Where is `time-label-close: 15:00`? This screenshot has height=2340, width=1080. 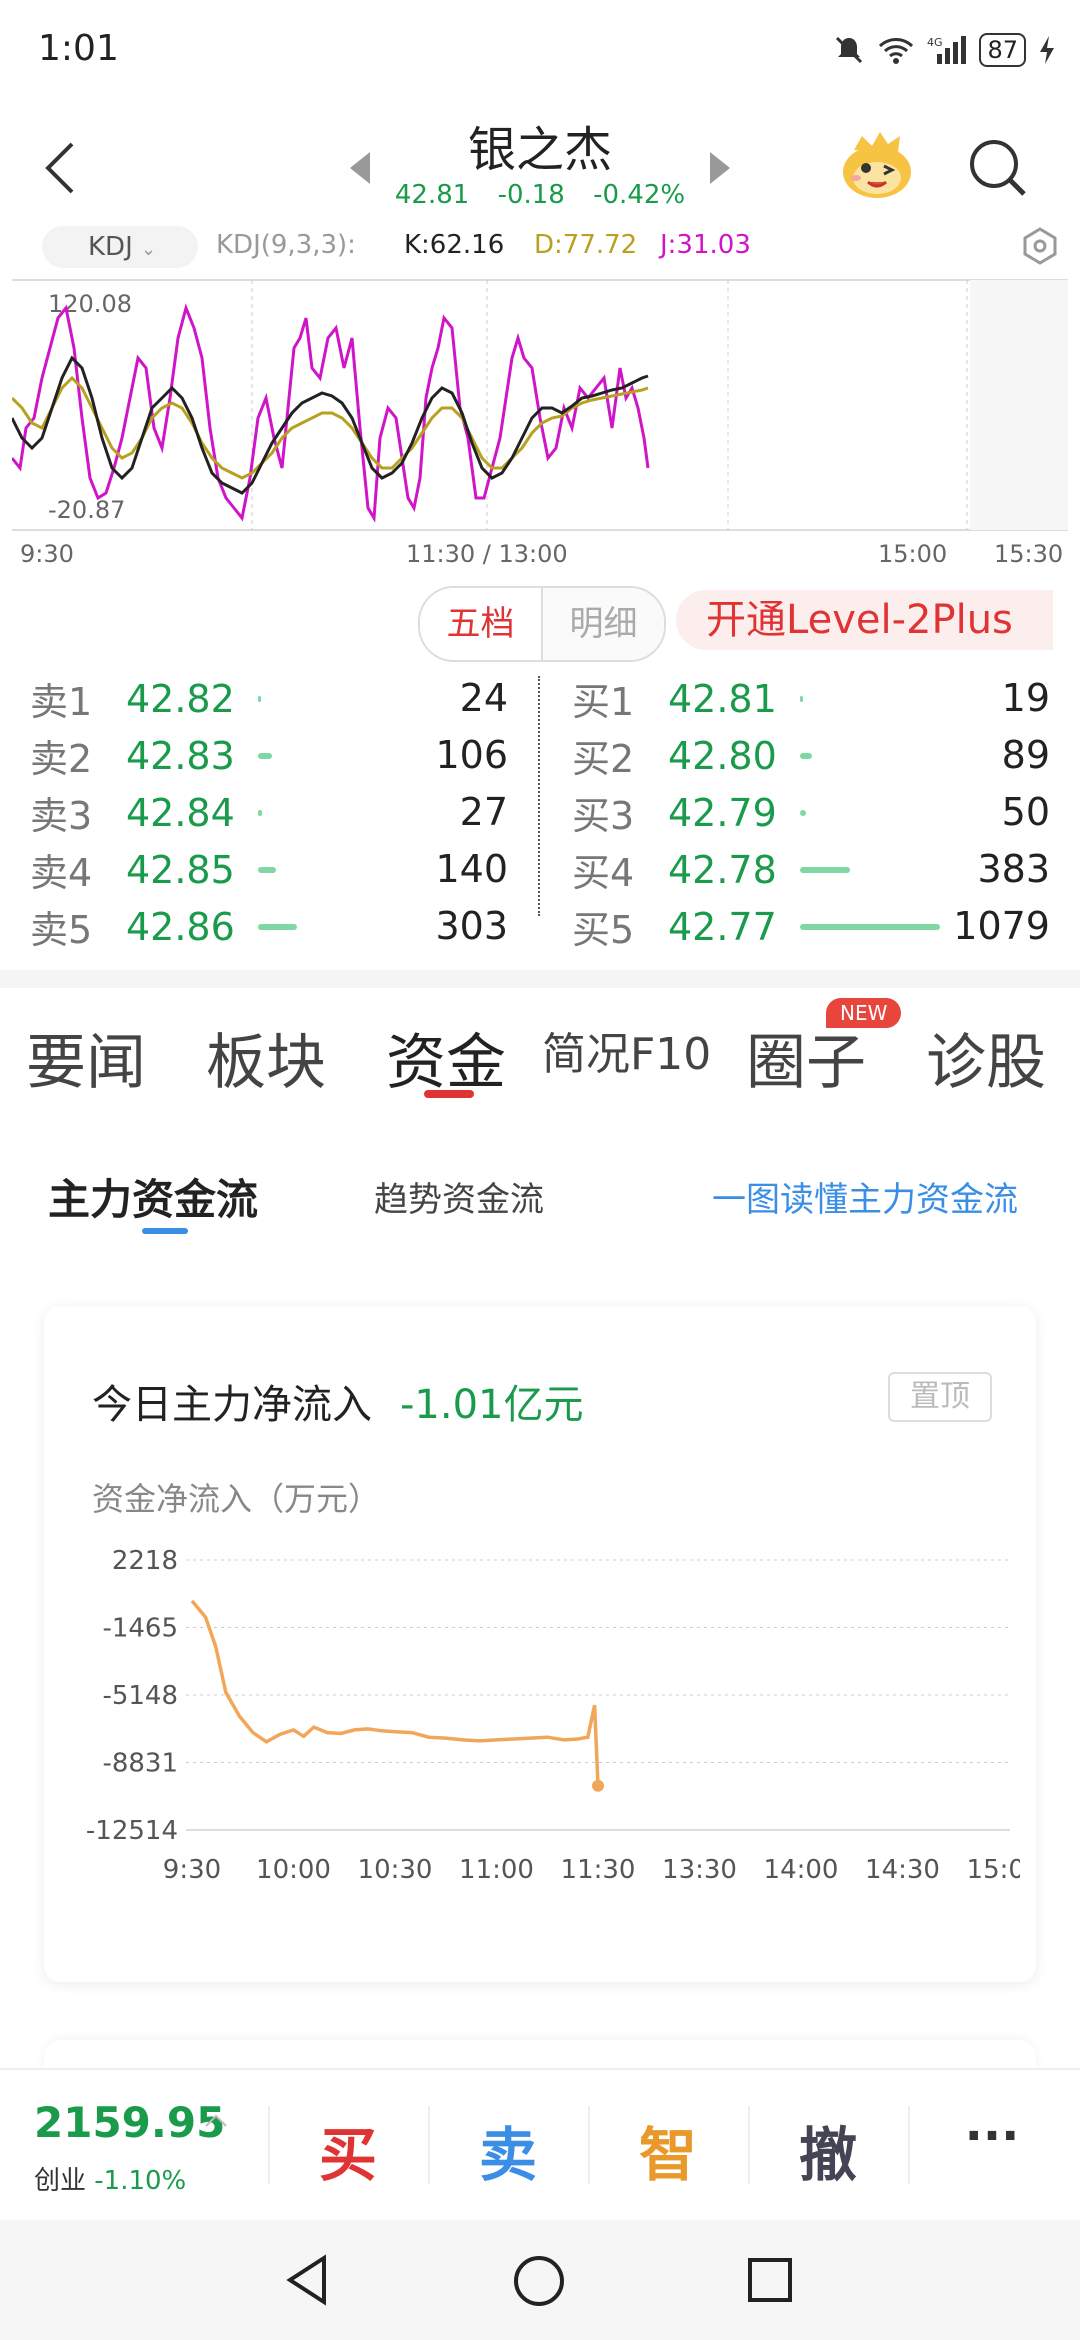 time-label-close: 15:00 is located at coordinates (913, 554).